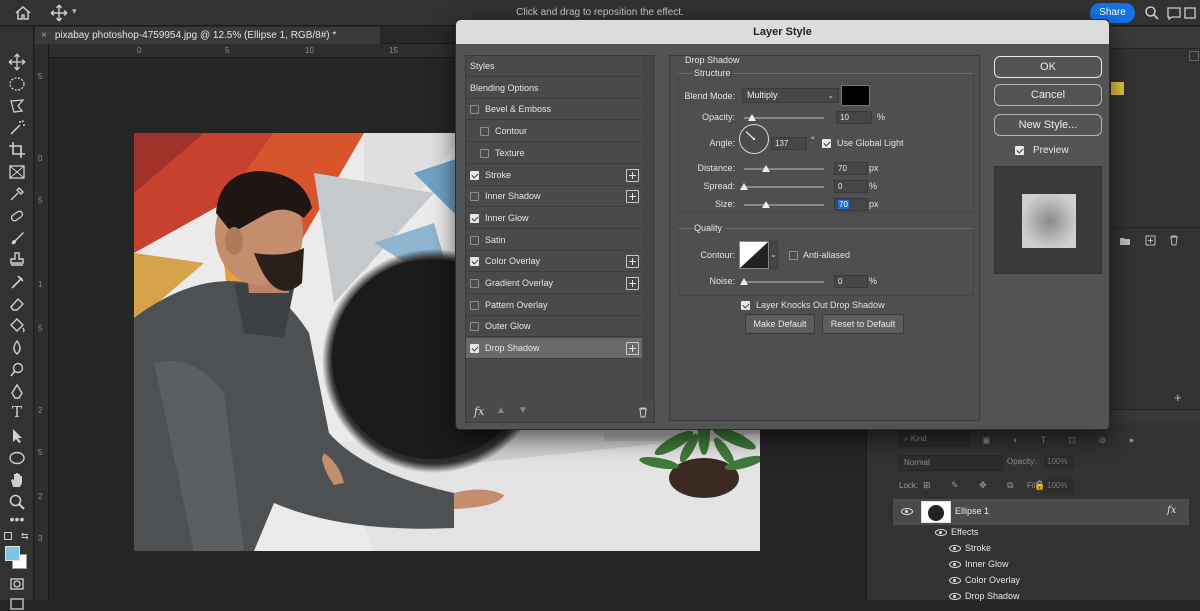 The width and height of the screenshot is (1200, 611). I want to click on quick-mask-icon, so click(17, 584).